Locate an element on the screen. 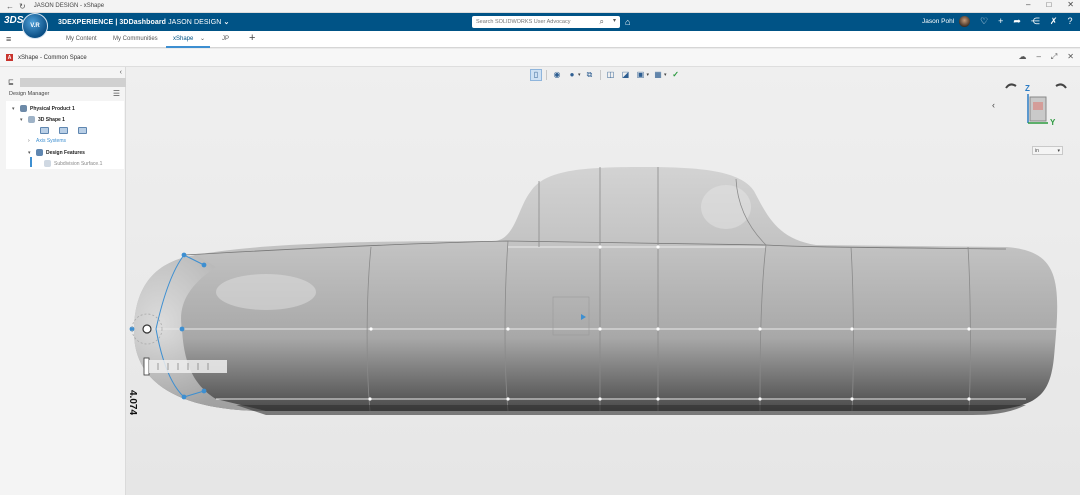  panel-menu-icon: ☰ is located at coordinates (116, 93).